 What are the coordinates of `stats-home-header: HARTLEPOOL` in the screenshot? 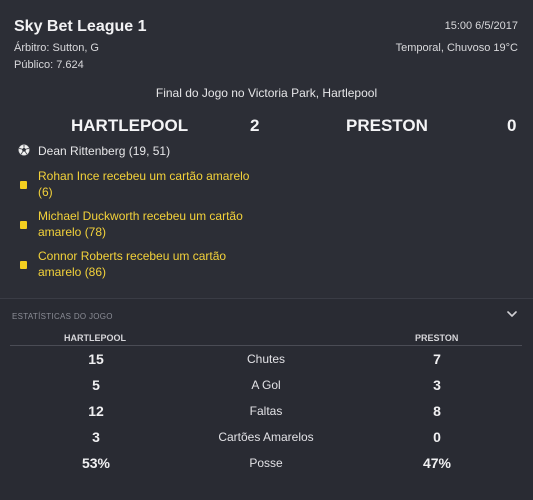 It's located at (95, 338).